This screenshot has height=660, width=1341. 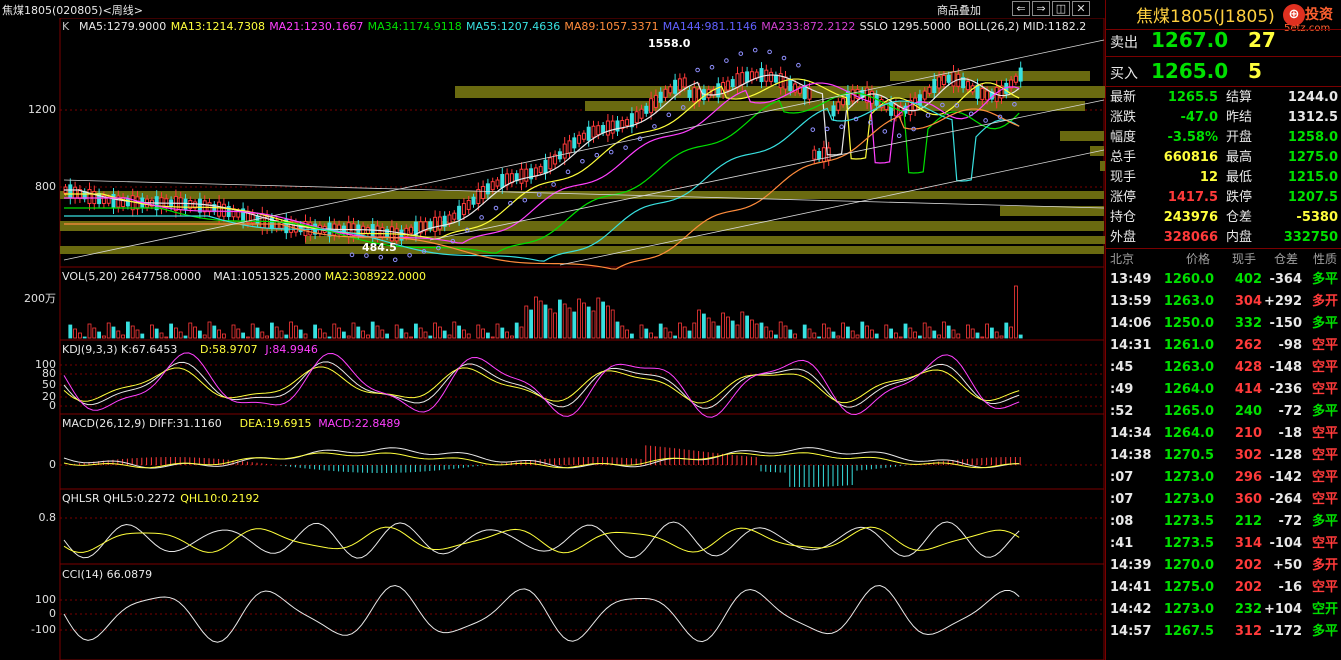 What do you see at coordinates (1188, 433) in the screenshot?
I see `tick-price: 1264.0` at bounding box center [1188, 433].